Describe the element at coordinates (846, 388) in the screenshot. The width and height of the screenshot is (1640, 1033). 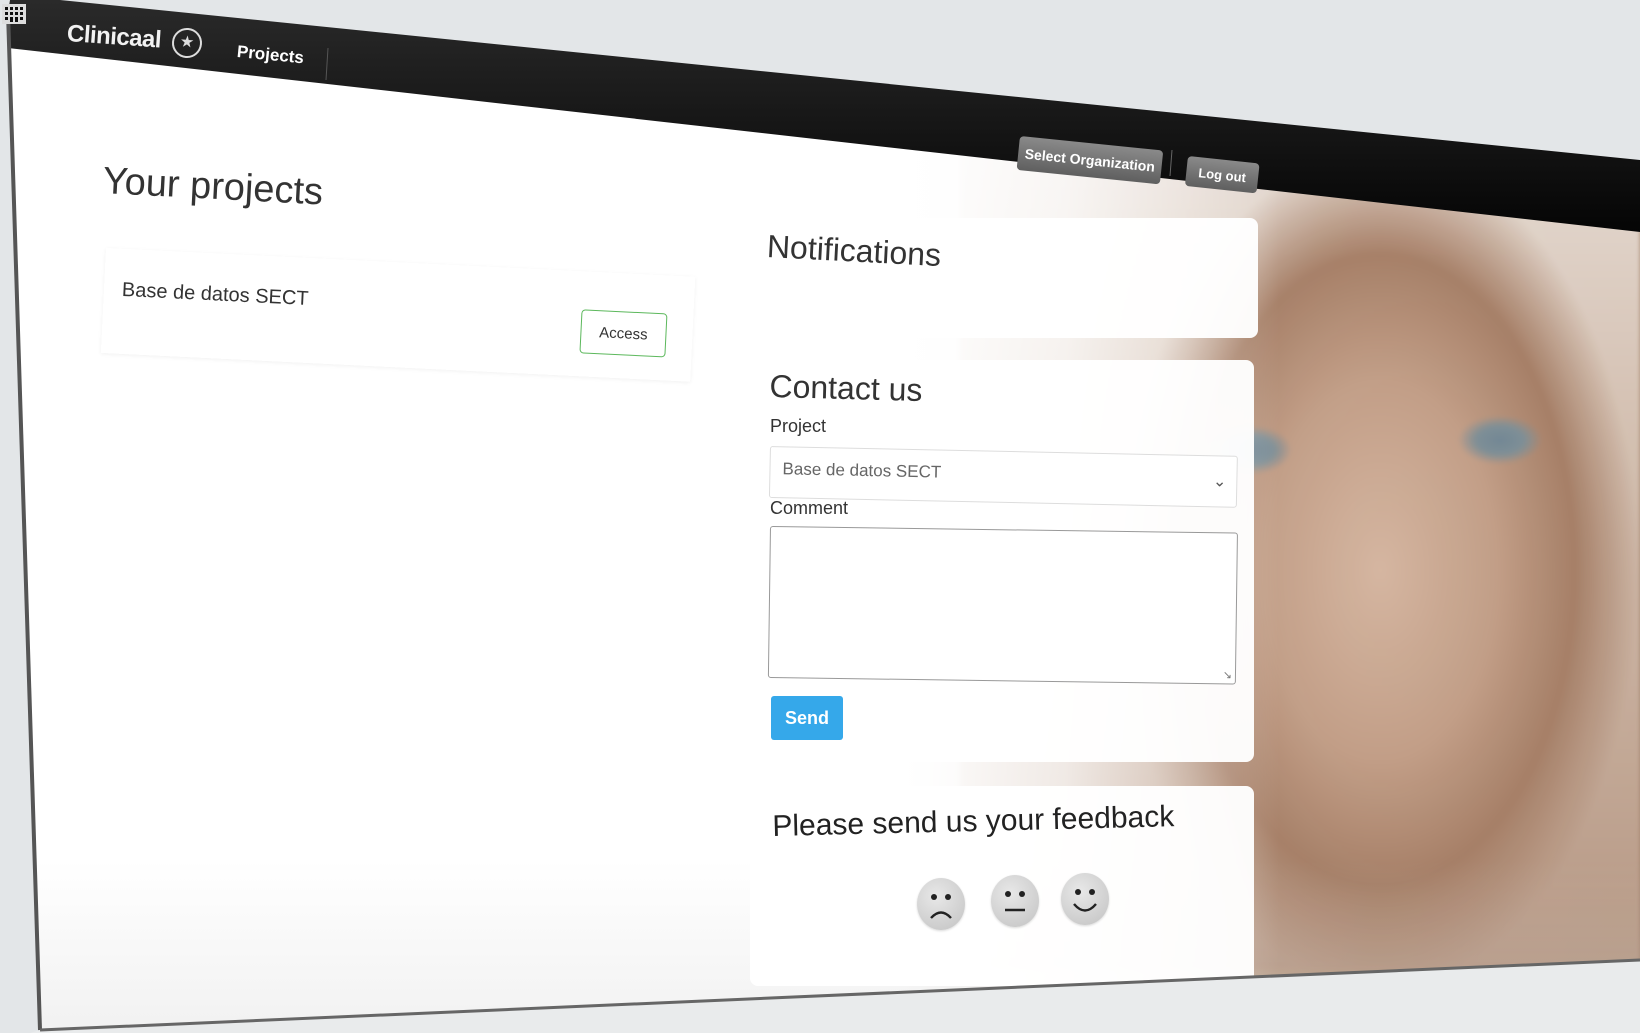
I see `contact-title: Contact us` at that location.